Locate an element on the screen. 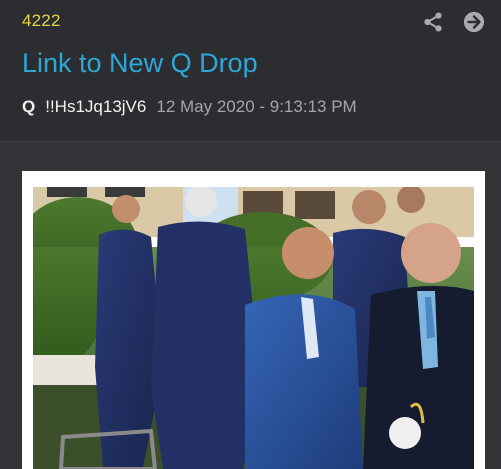 The width and height of the screenshot is (501, 469). author-name: Q is located at coordinates (29, 106).